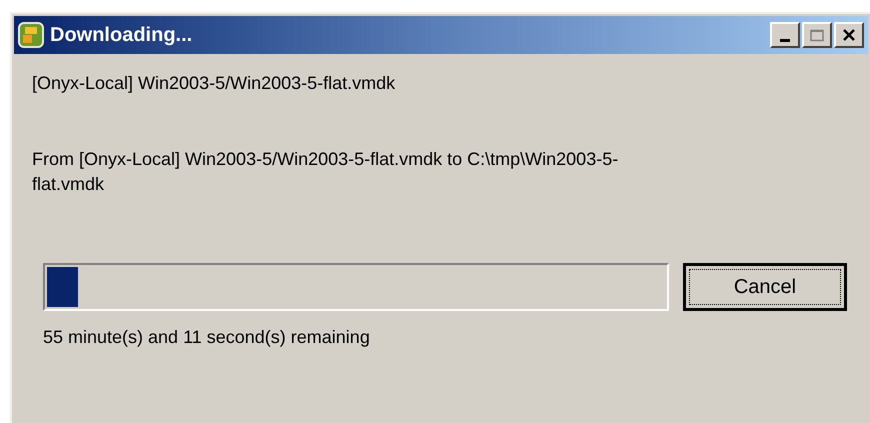  I want to click on transfer-description: From [Onyx-Local] Win2003-5/Win2003-5-flat.vmdk to C:\tmp\Win2003-5-flat.vmdk, so click(326, 172).